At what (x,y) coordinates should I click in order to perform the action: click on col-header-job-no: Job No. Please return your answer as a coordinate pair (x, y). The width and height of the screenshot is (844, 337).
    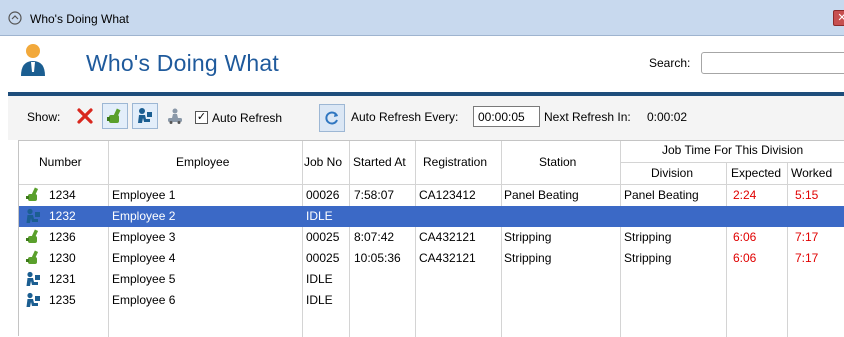
    Looking at the image, I should click on (323, 162).